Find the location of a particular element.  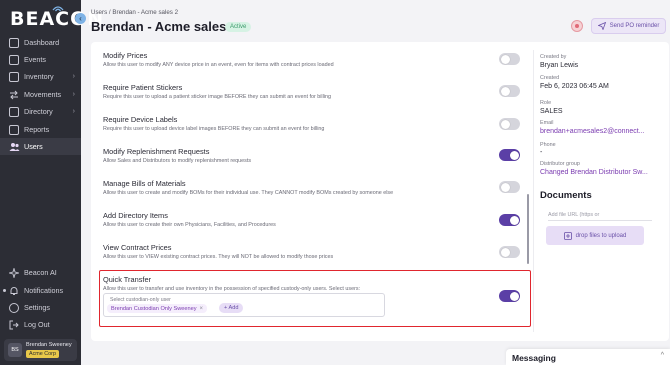

quick-transfer-toggle is located at coordinates (509, 296).